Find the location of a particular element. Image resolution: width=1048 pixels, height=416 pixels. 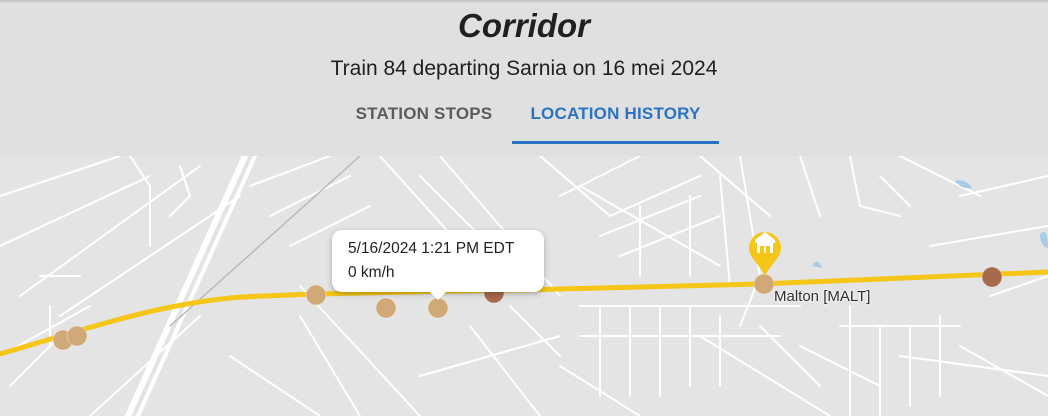

water-features is located at coordinates (930, 224).